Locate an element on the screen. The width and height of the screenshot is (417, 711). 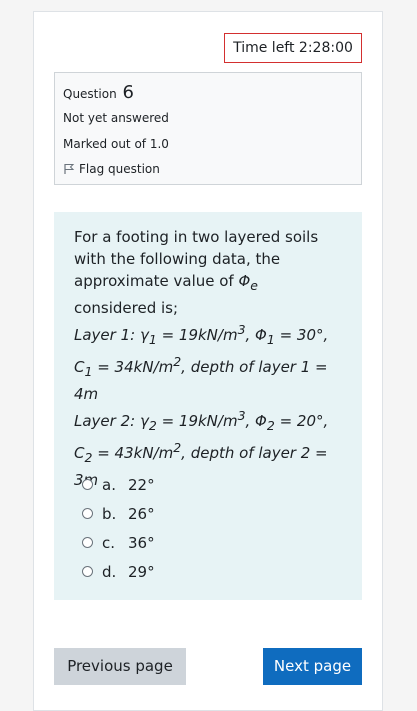
layer1-gamma-value: = 19kN/m is located at coordinates (197, 335).